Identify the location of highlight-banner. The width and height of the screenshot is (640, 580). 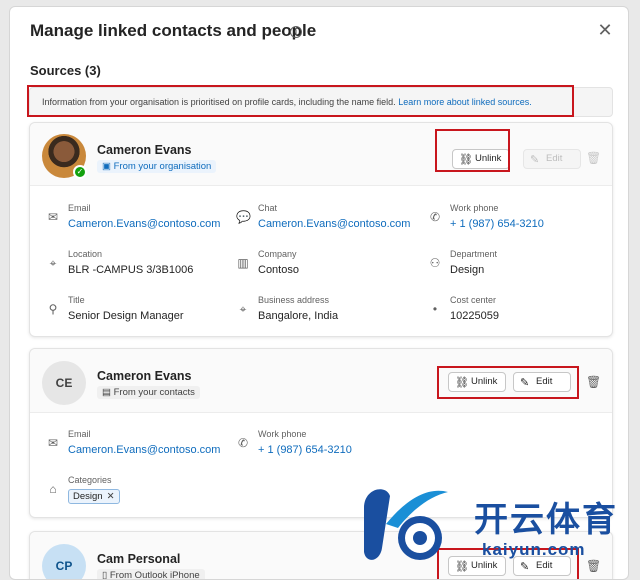
(300, 101).